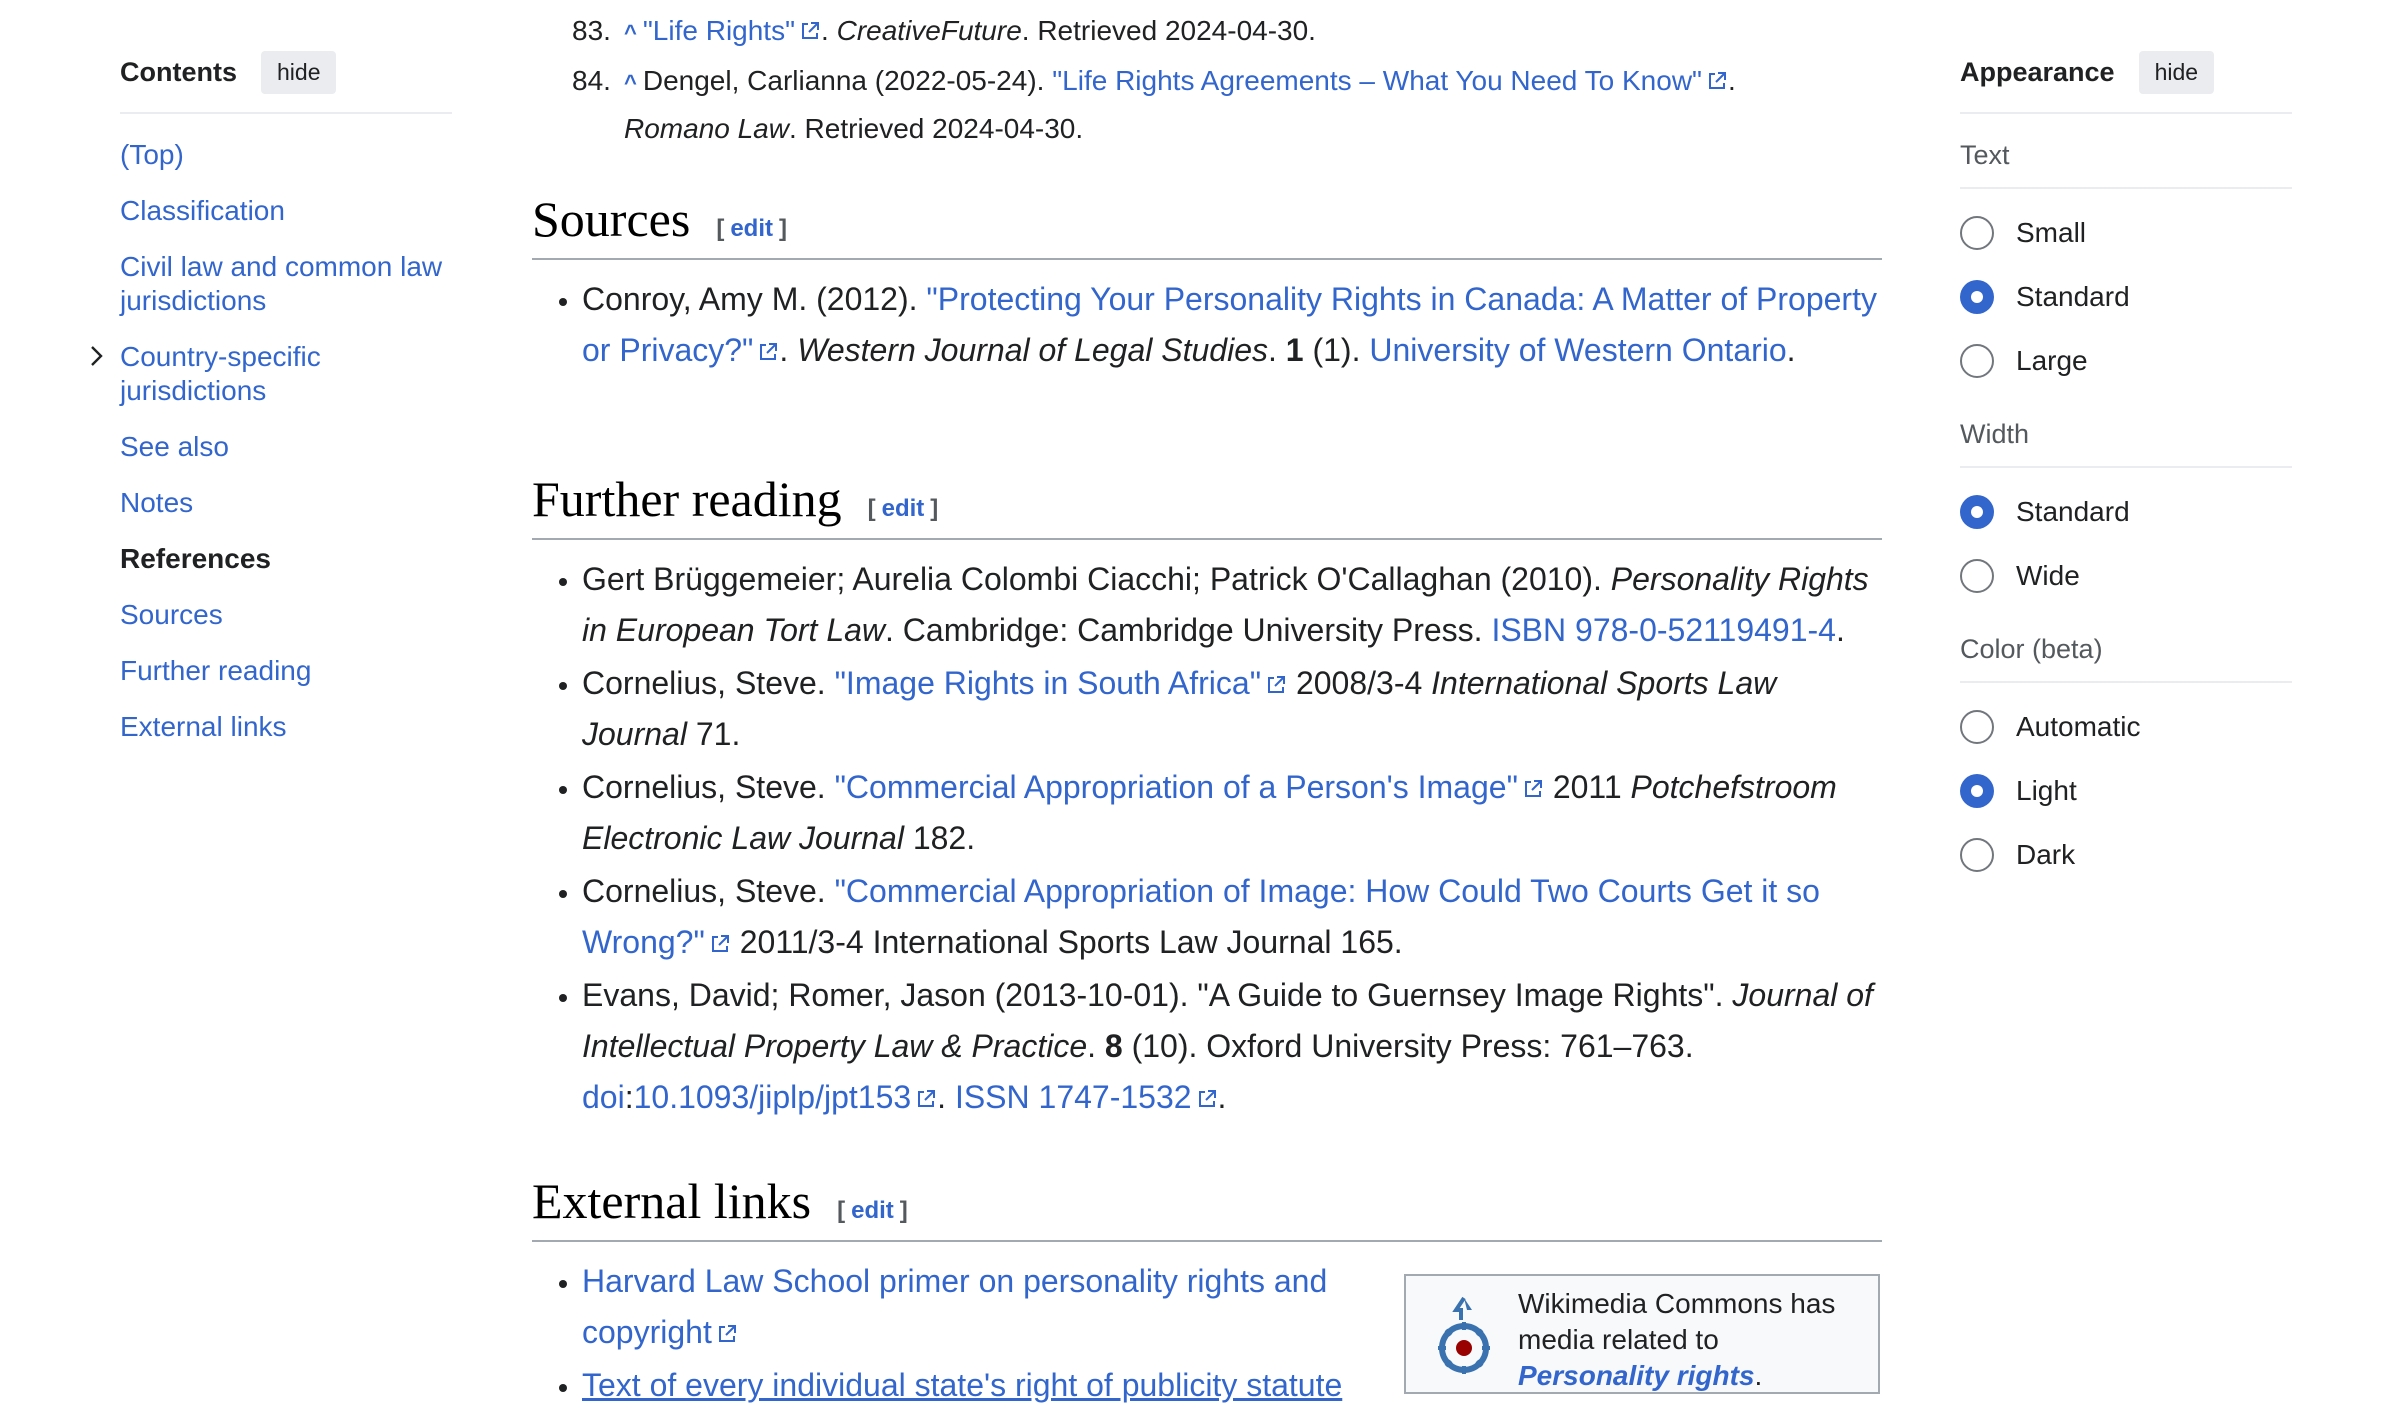 This screenshot has width=2400, height=1413. Describe the element at coordinates (1663, 630) in the screenshot. I see `isbn-link: ISBN 978-0-52119491-4` at that location.